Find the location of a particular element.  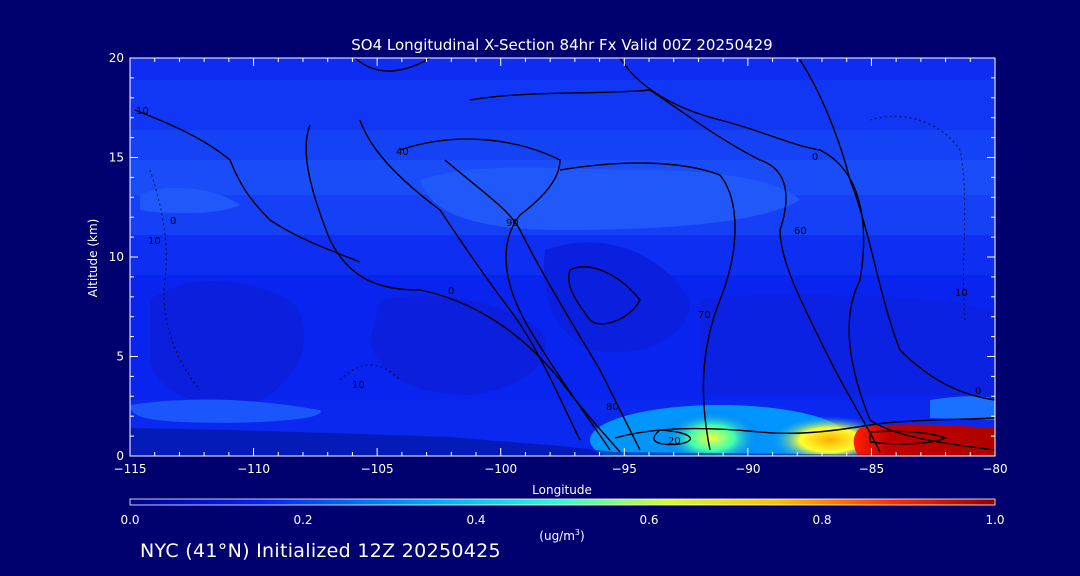

colorbar-units-tail: ) is located at coordinates (582, 536).